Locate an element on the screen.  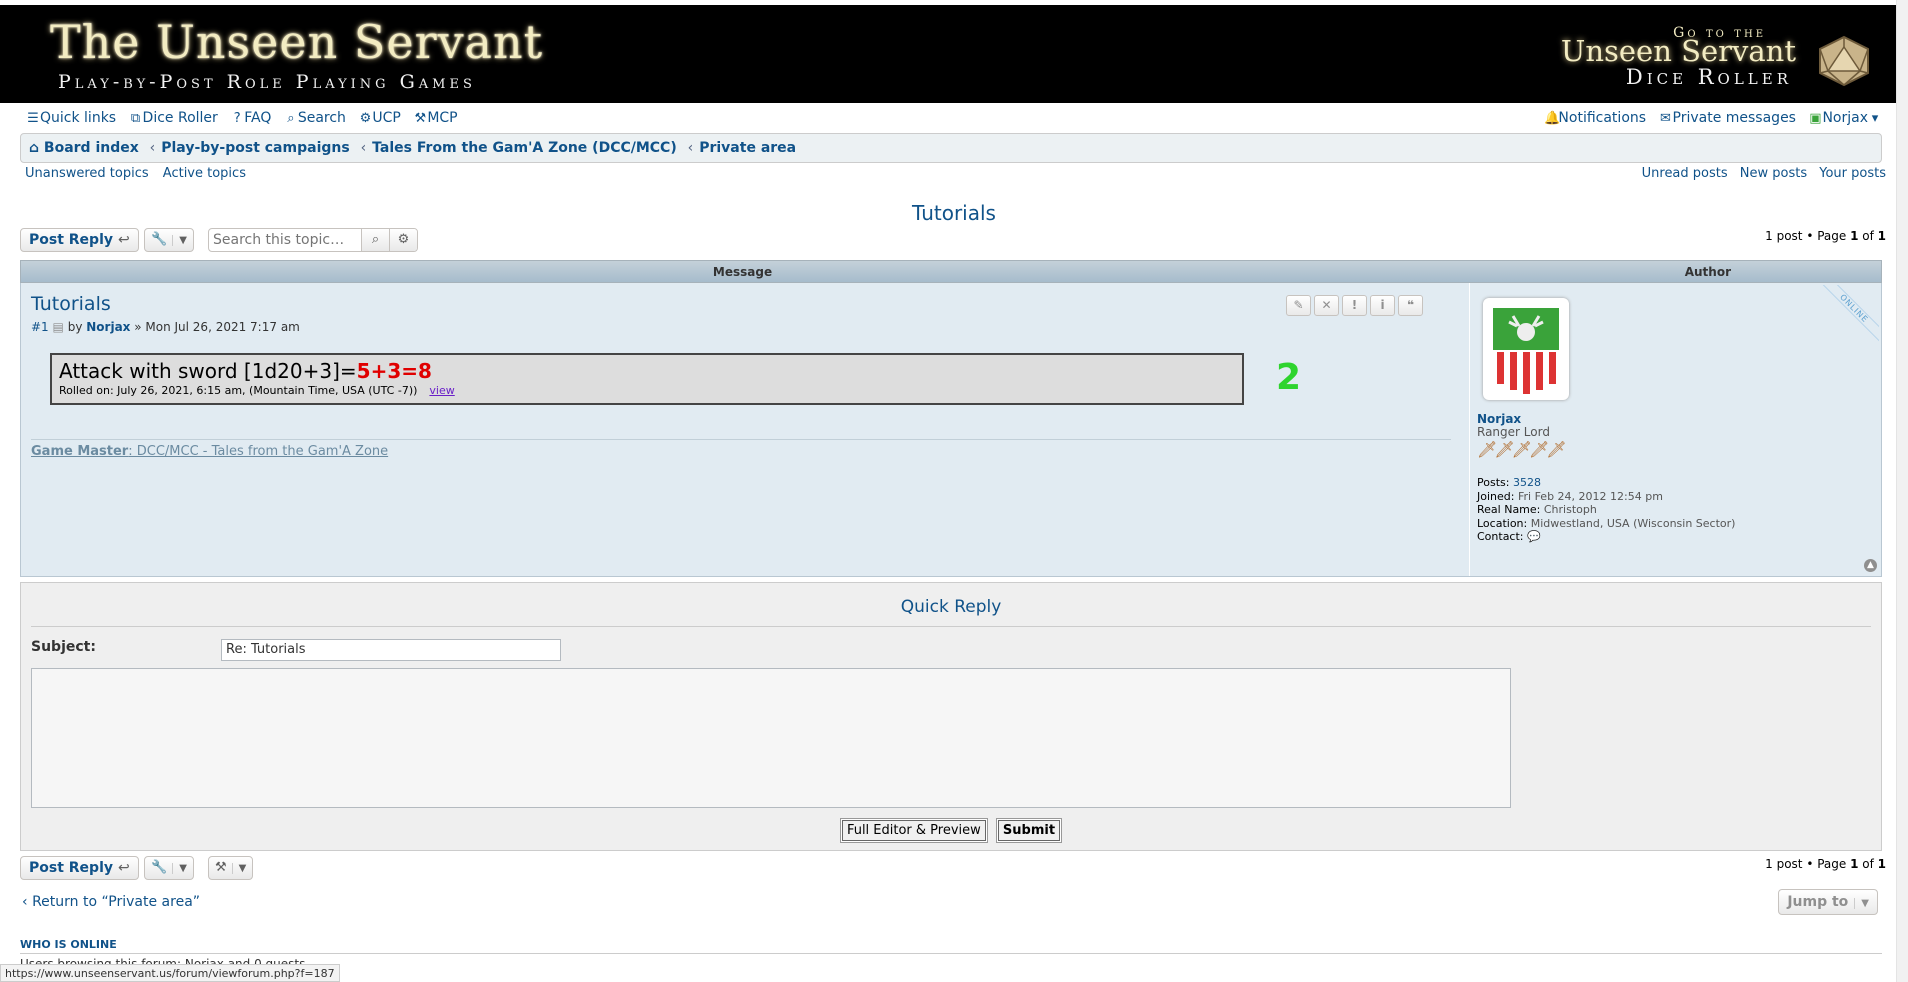
nav-notifications: 🔔Notifications is located at coordinates (1595, 118).